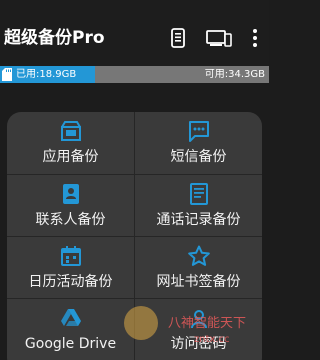 The height and width of the screenshot is (360, 320). What do you see at coordinates (198, 206) in the screenshot?
I see `menu-item-call-log-backup: 通话记录备份` at bounding box center [198, 206].